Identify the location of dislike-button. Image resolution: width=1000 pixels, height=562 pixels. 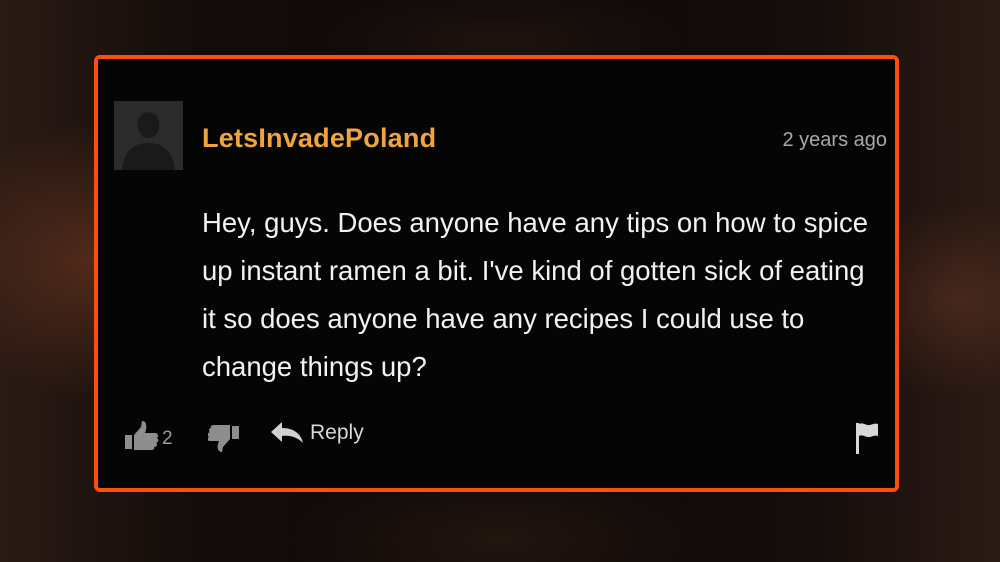
(224, 439).